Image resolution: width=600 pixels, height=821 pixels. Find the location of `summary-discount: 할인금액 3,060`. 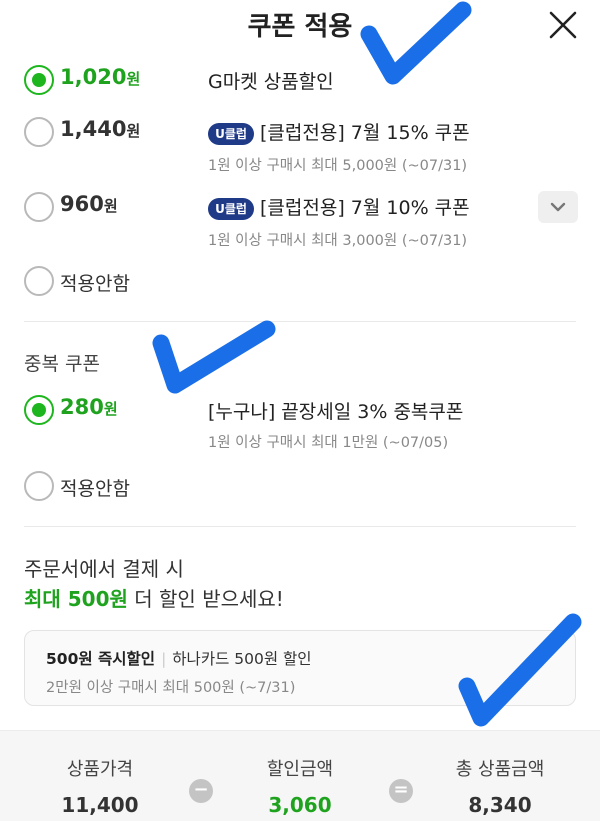

summary-discount: 할인금액 3,060 is located at coordinates (300, 786).